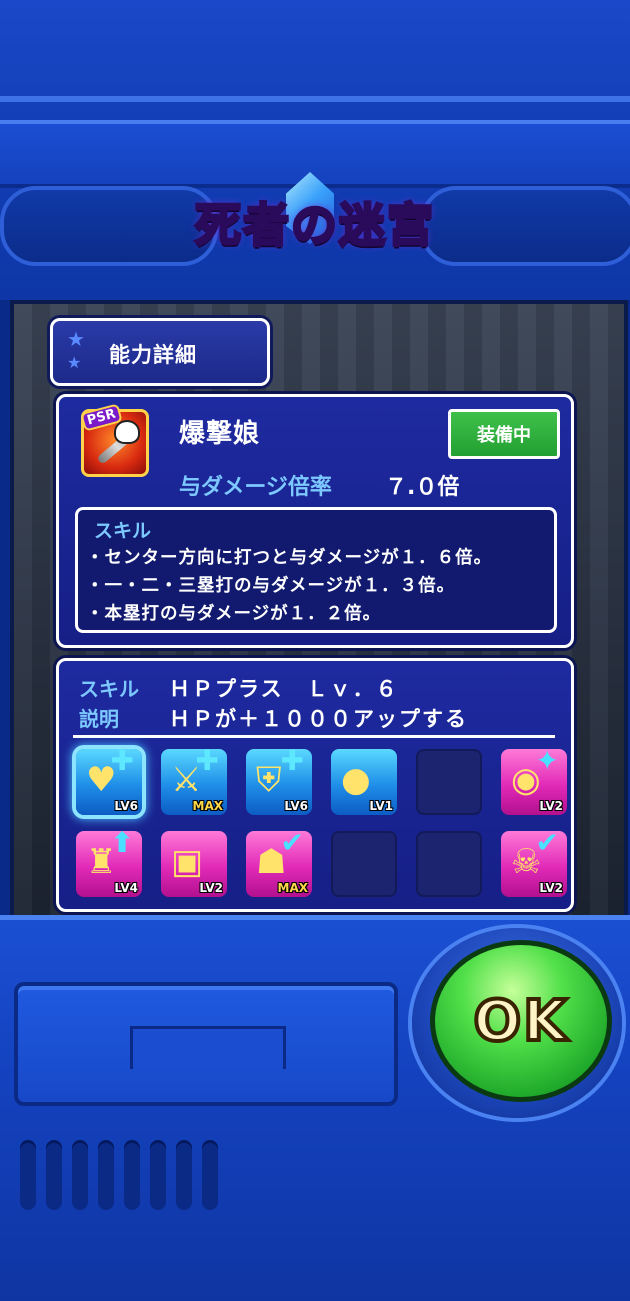 The image size is (630, 1301). I want to click on ability-glyph: ⛨, so click(269, 780).